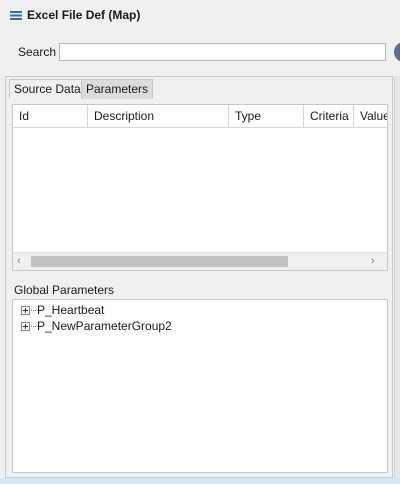  Describe the element at coordinates (266, 116) in the screenshot. I see `column-header-type: Type` at that location.